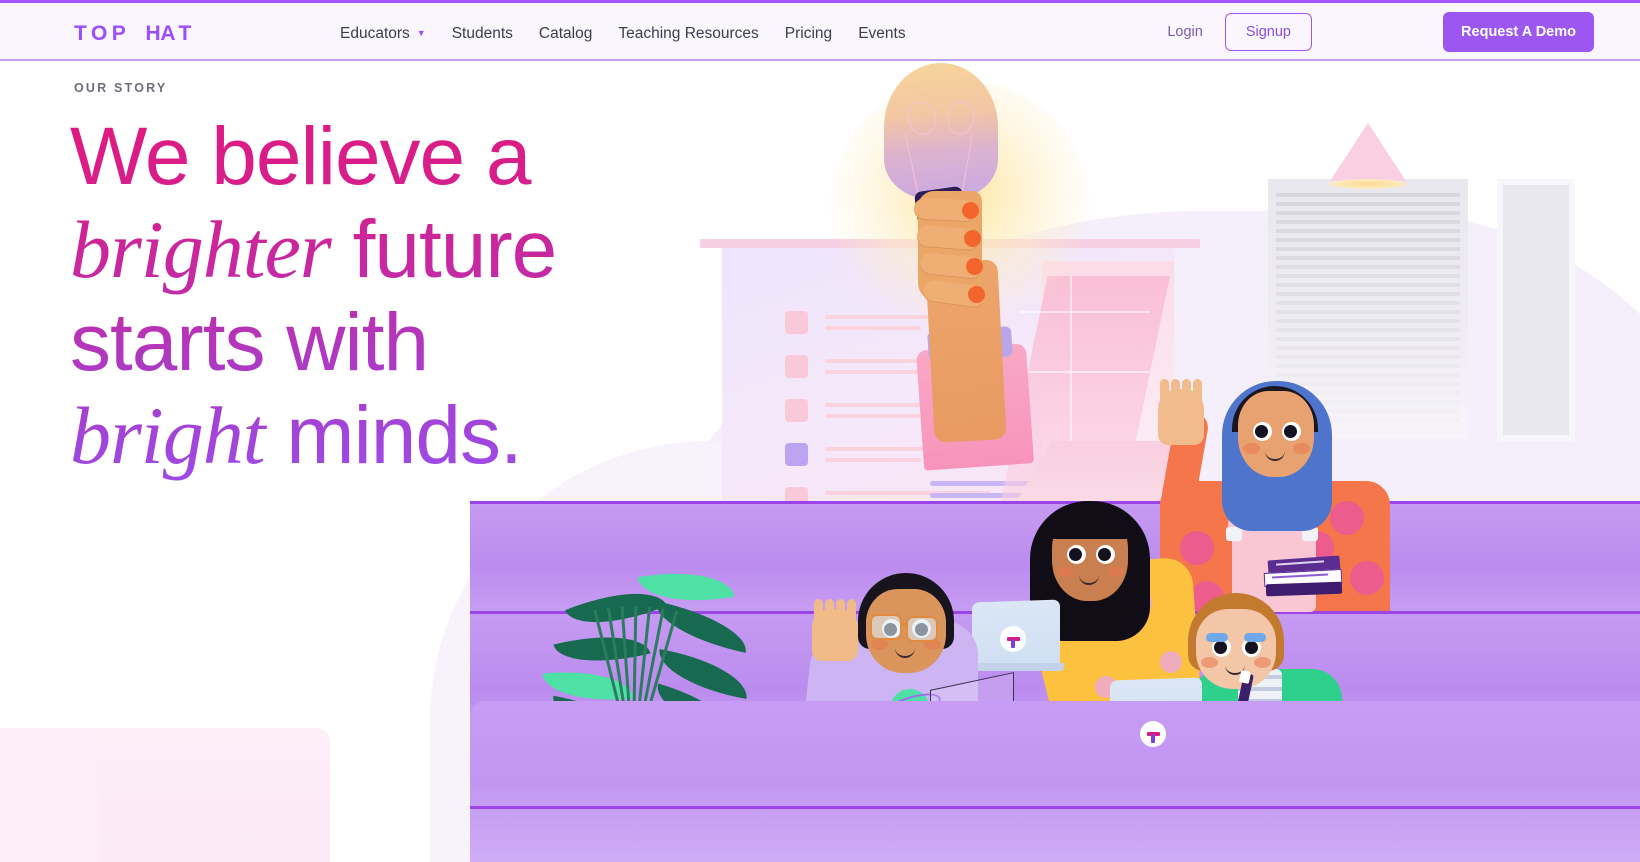 Image resolution: width=1640 pixels, height=862 pixels. I want to click on headline-italic-brighter: brighter, so click(200, 249).